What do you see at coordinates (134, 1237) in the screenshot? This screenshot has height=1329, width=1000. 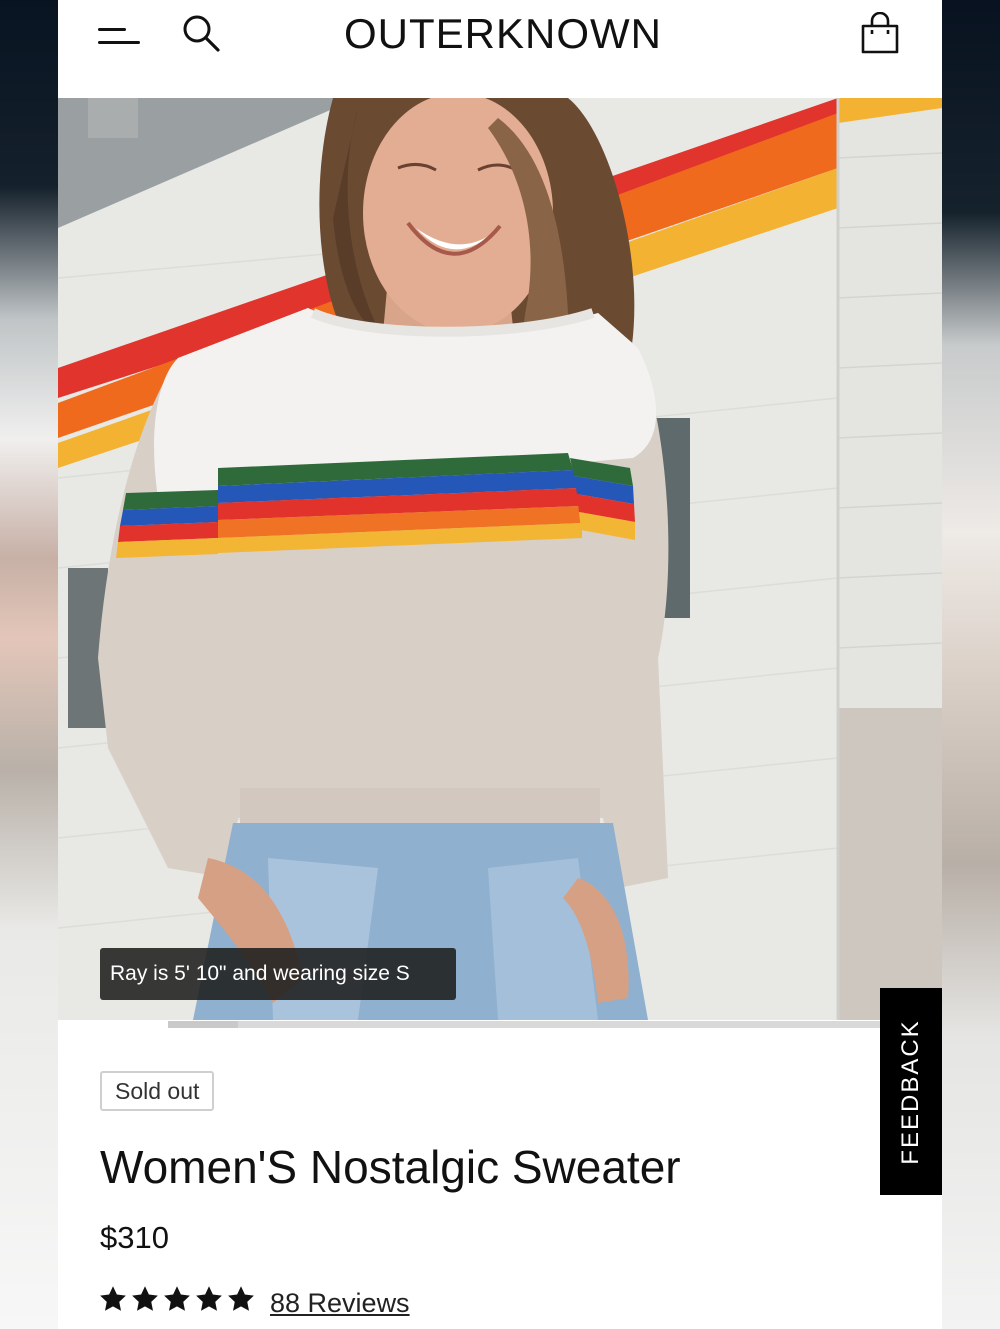 I see `product-price: $310` at bounding box center [134, 1237].